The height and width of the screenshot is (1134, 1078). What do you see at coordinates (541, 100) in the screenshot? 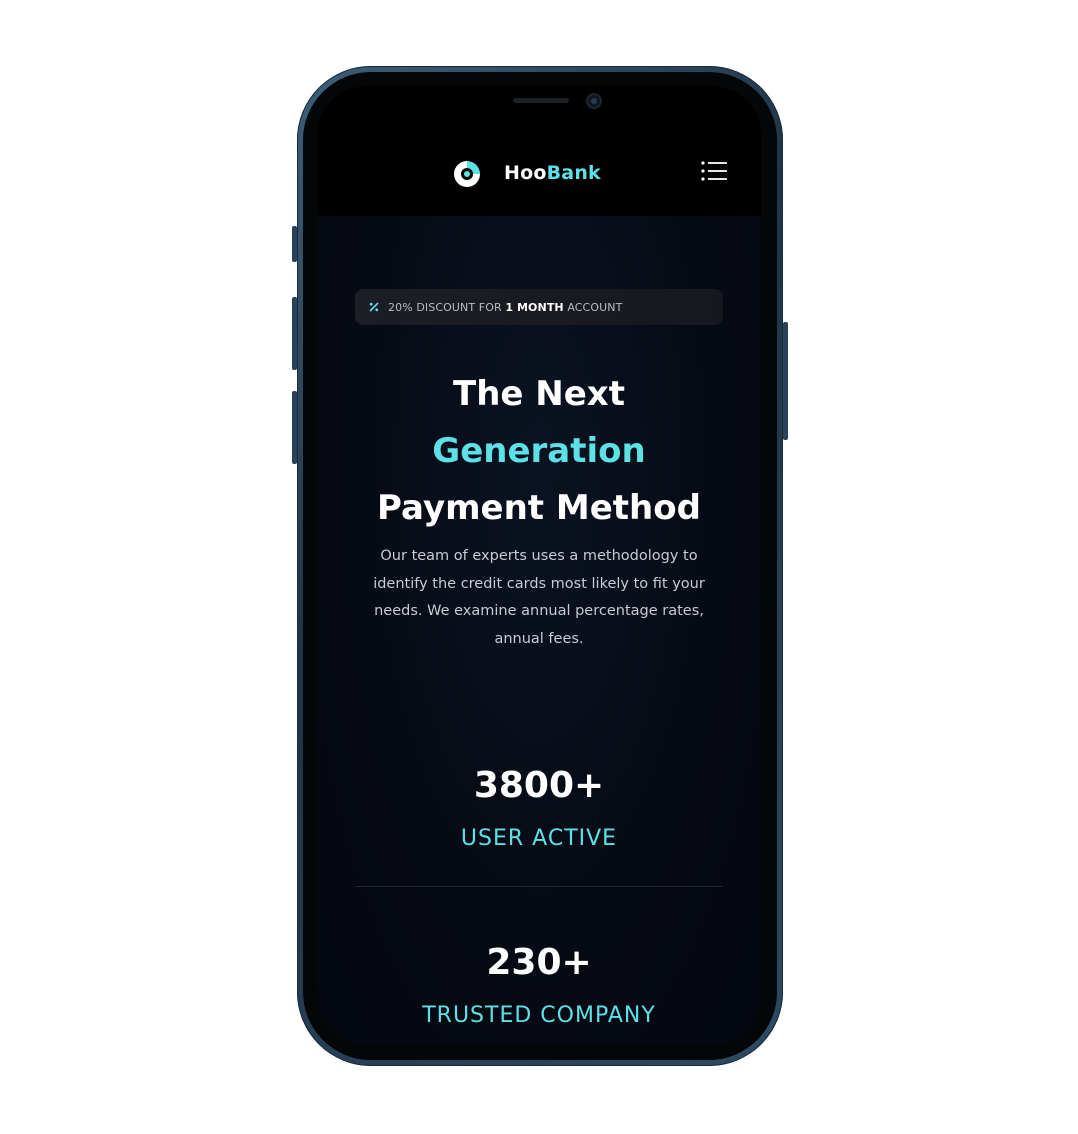
I see `earpiece-speaker` at bounding box center [541, 100].